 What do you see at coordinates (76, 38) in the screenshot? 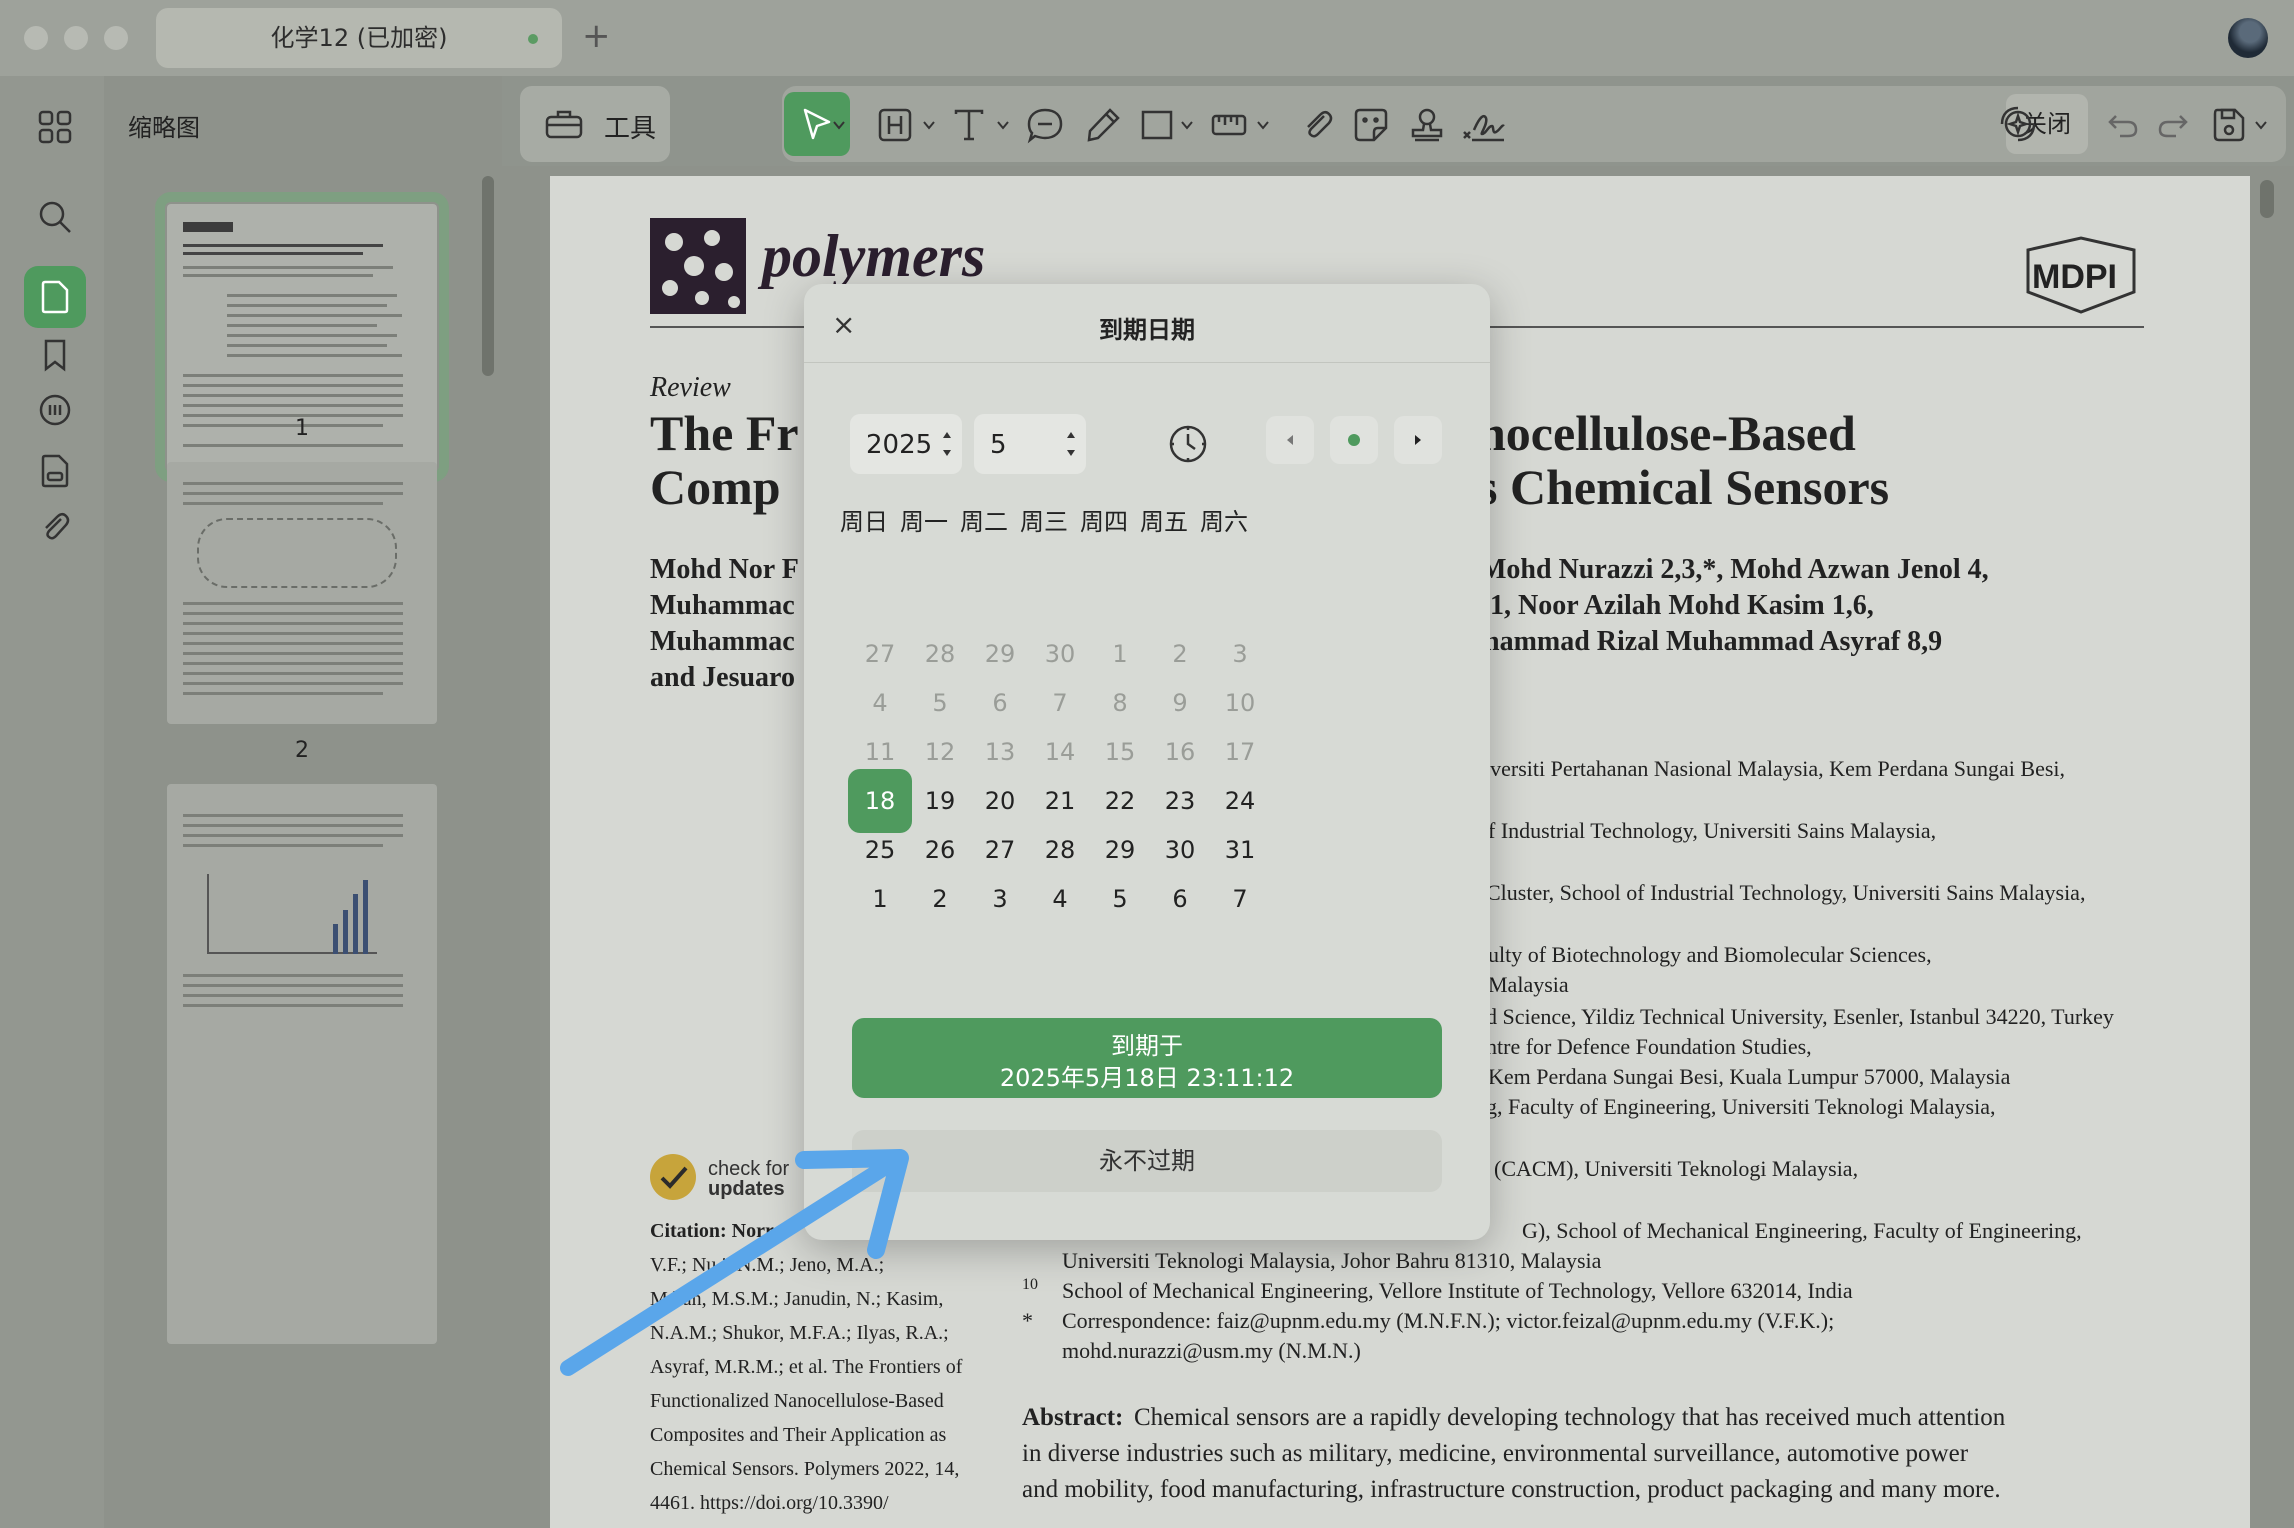
I see `window-minimize-button` at bounding box center [76, 38].